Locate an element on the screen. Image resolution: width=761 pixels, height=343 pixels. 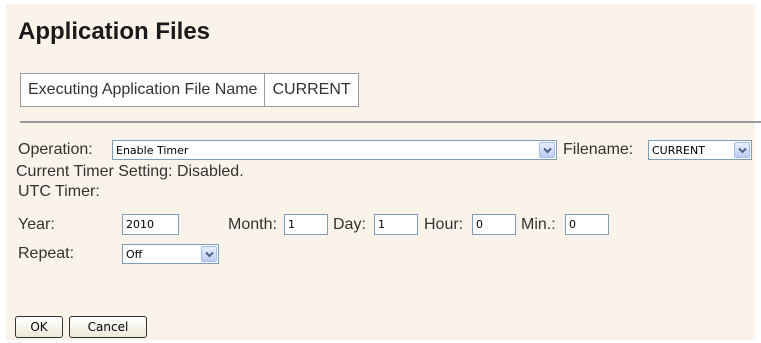
ok-button: OK is located at coordinates (39, 327).